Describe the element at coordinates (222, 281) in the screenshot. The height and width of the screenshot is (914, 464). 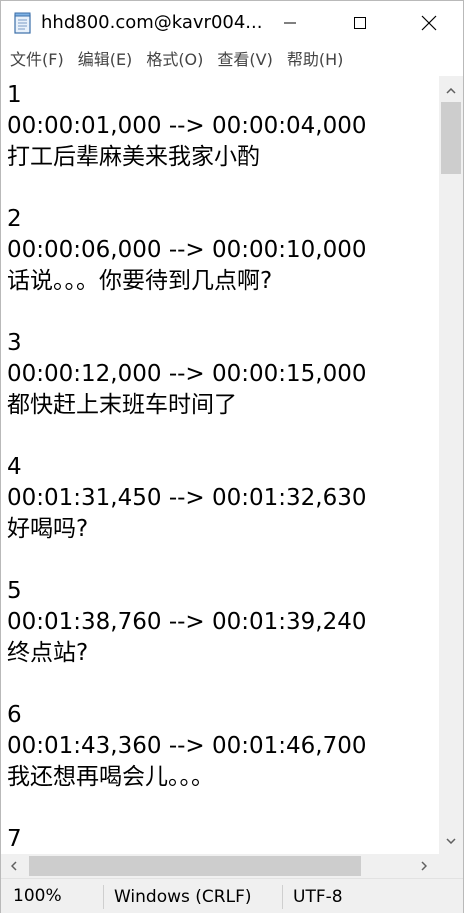
I see `text-line: 话说。。。你要待到几点啊?` at that location.